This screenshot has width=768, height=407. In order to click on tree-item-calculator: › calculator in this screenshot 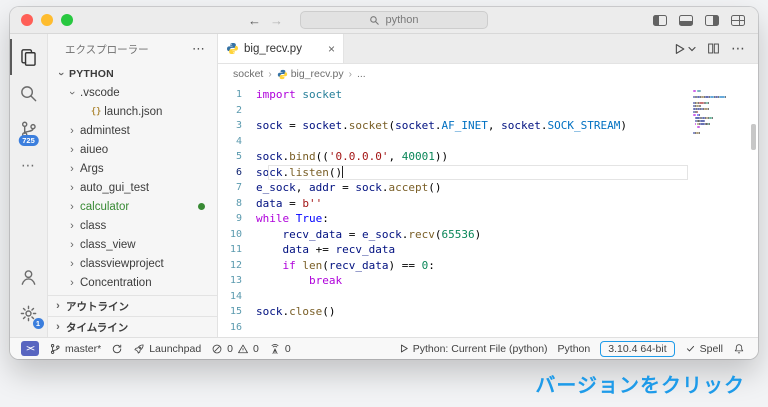, I will do `click(132, 206)`.